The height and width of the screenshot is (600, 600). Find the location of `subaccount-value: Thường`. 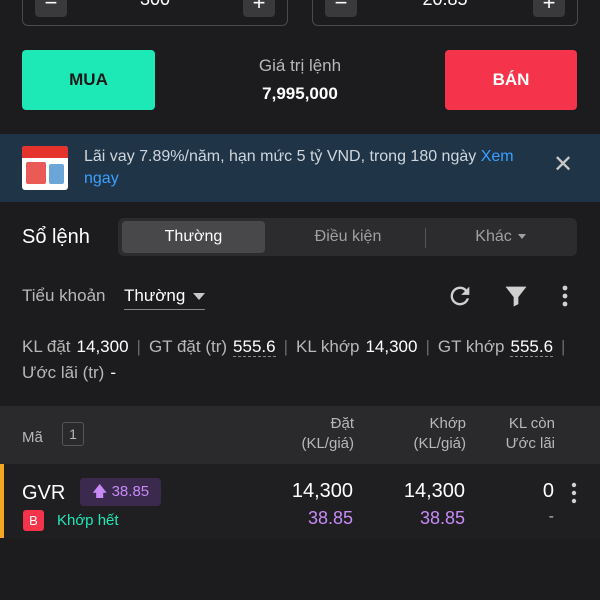

subaccount-value: Thường is located at coordinates (155, 295).